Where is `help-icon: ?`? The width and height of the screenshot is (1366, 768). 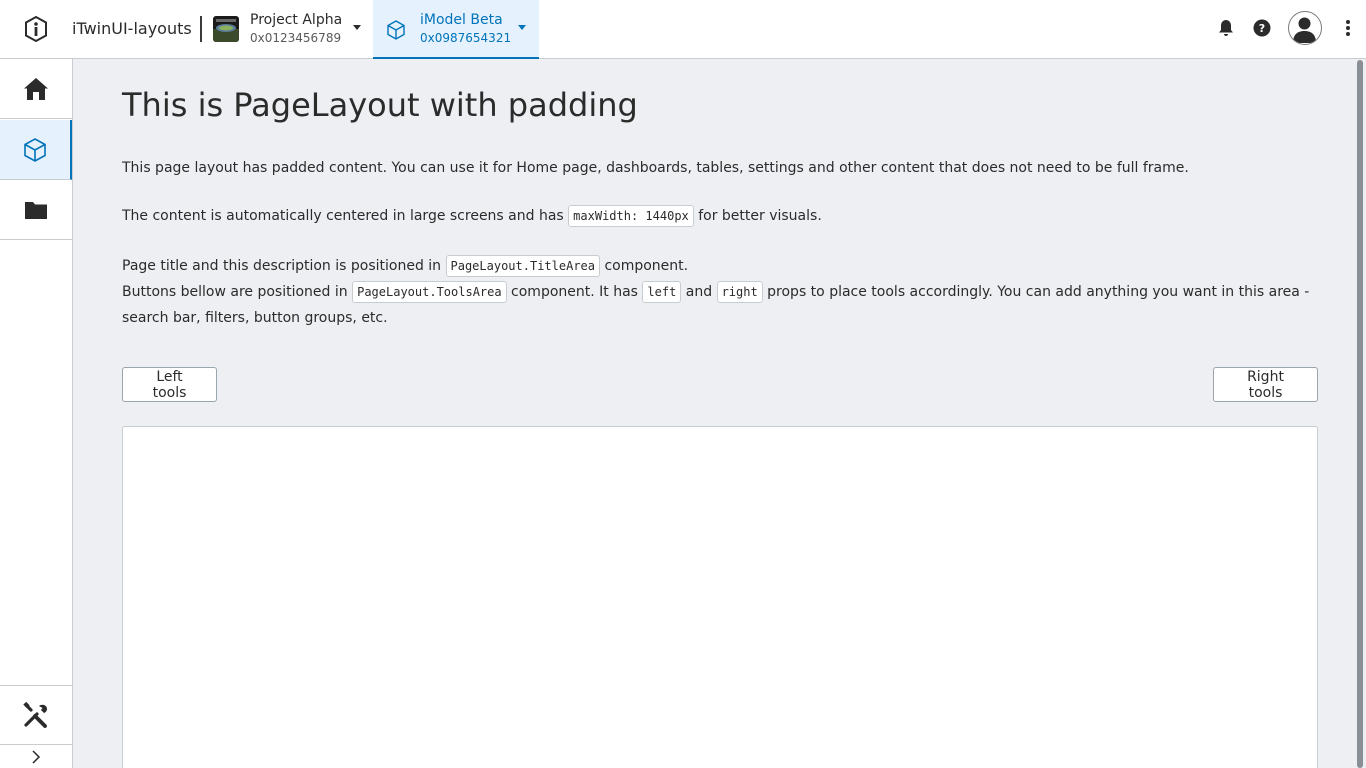
help-icon: ? is located at coordinates (1262, 28).